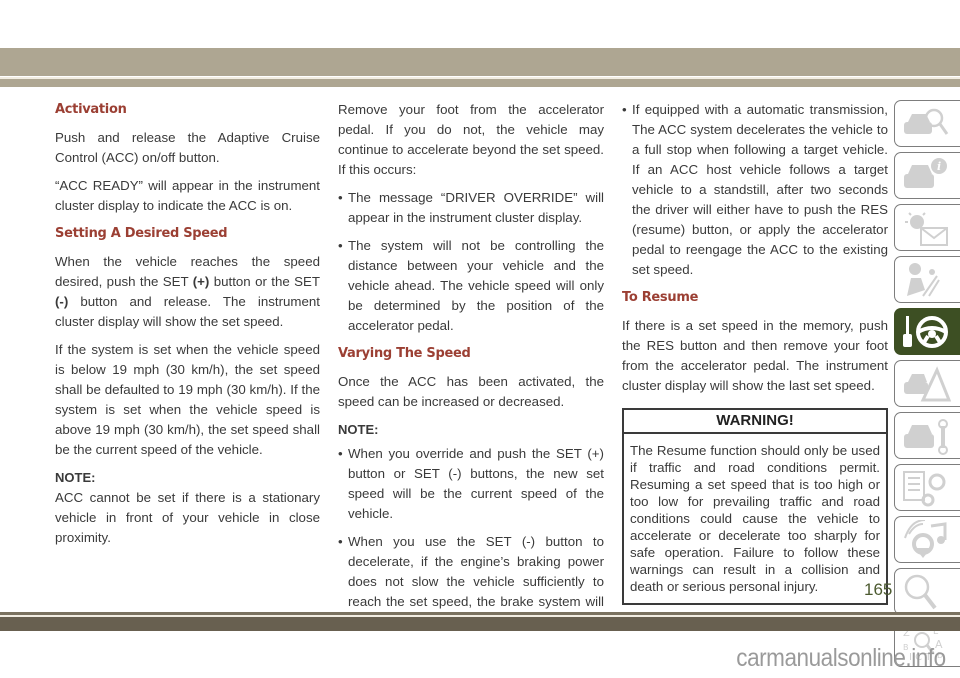 This screenshot has width=960, height=678. I want to click on text: button or the SET, so click(264, 281).